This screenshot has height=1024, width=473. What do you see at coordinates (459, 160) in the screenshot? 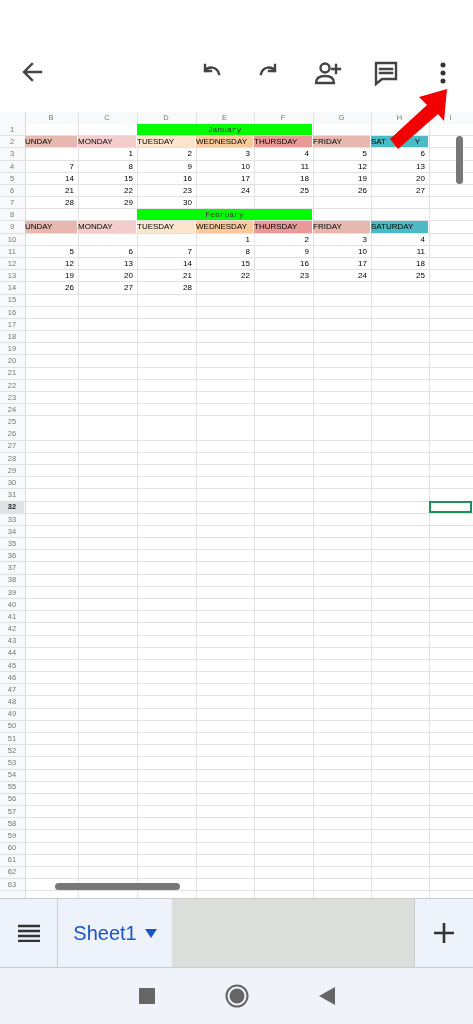
I see `vertical-scrollbar` at bounding box center [459, 160].